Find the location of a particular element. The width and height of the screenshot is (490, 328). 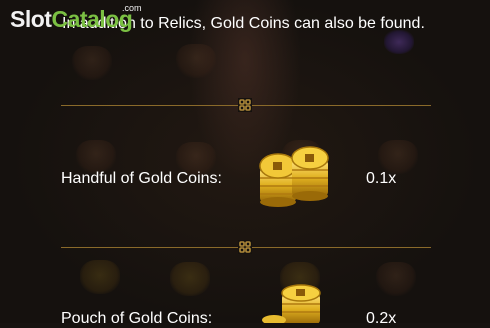

logo-text-catalog: Catalog is located at coordinates (92, 19).